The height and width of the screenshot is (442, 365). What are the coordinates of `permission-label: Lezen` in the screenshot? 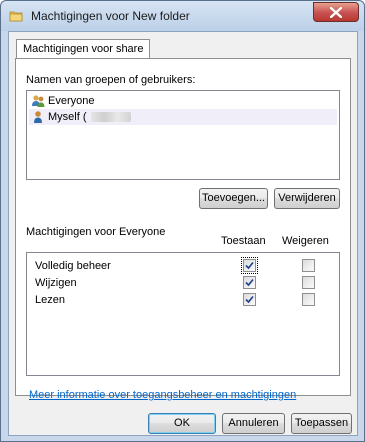 It's located at (50, 300).